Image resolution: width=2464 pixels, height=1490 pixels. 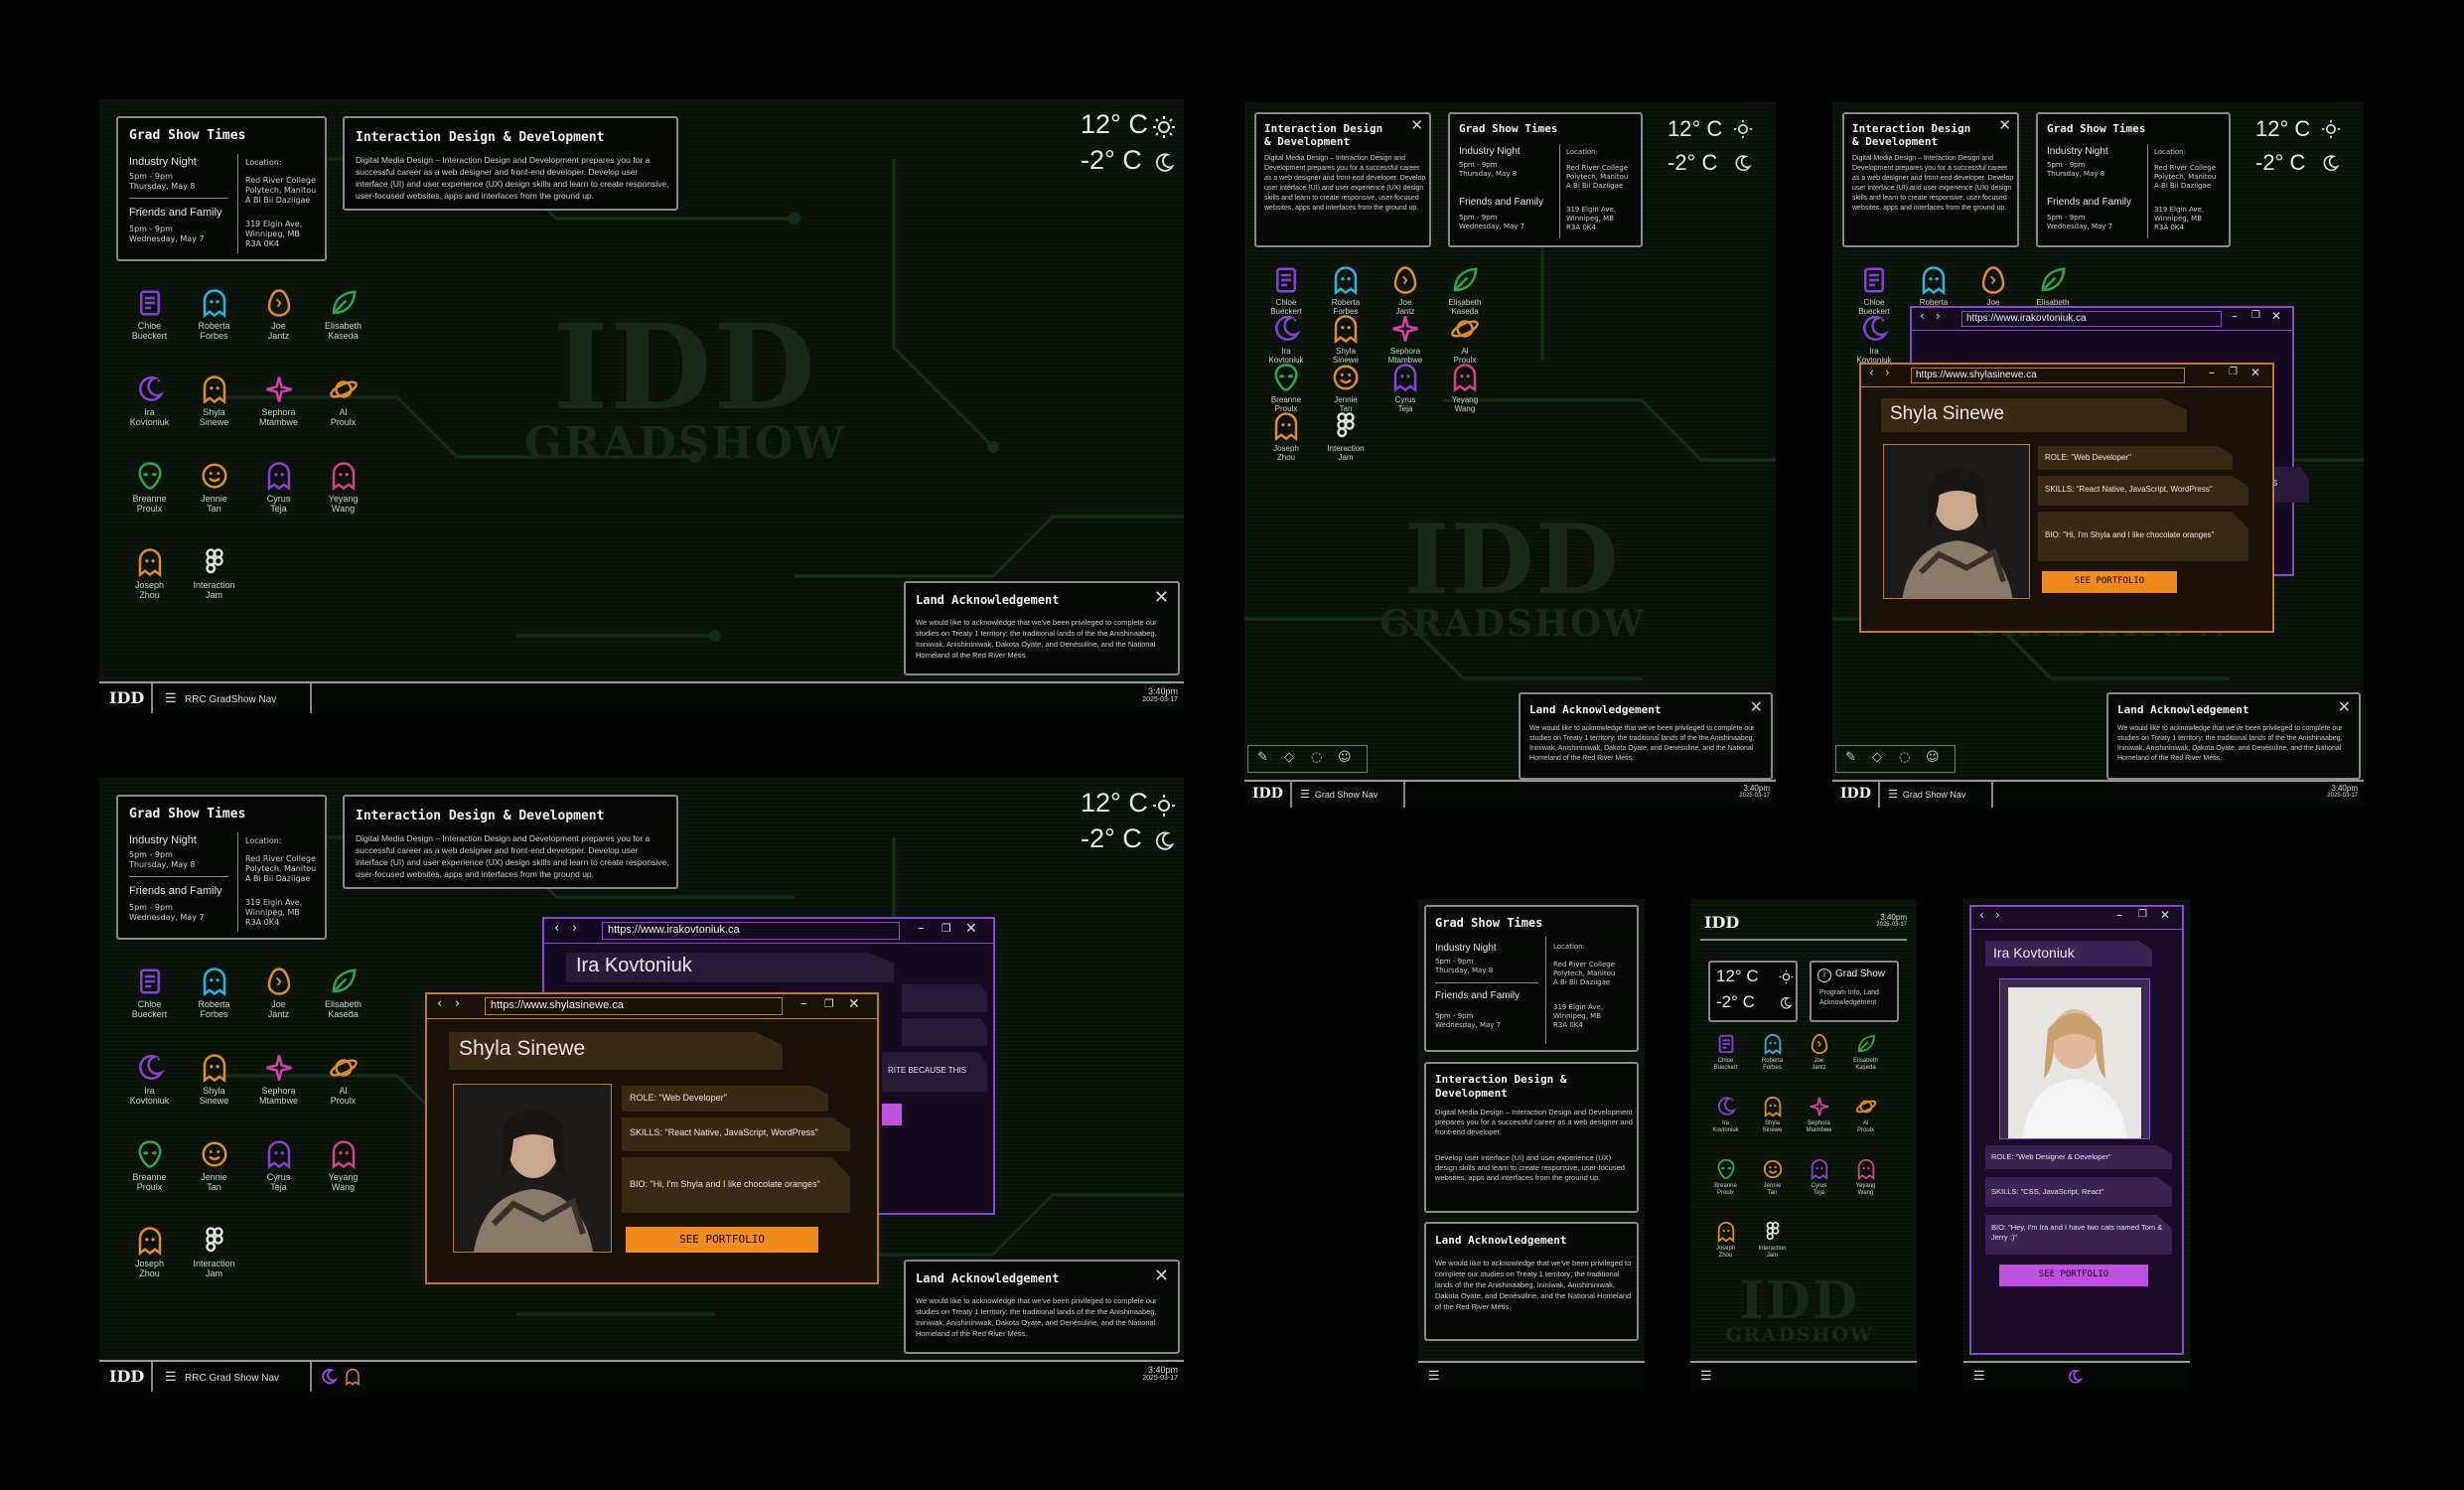 What do you see at coordinates (1316, 757) in the screenshot?
I see `comment-icon: ◌` at bounding box center [1316, 757].